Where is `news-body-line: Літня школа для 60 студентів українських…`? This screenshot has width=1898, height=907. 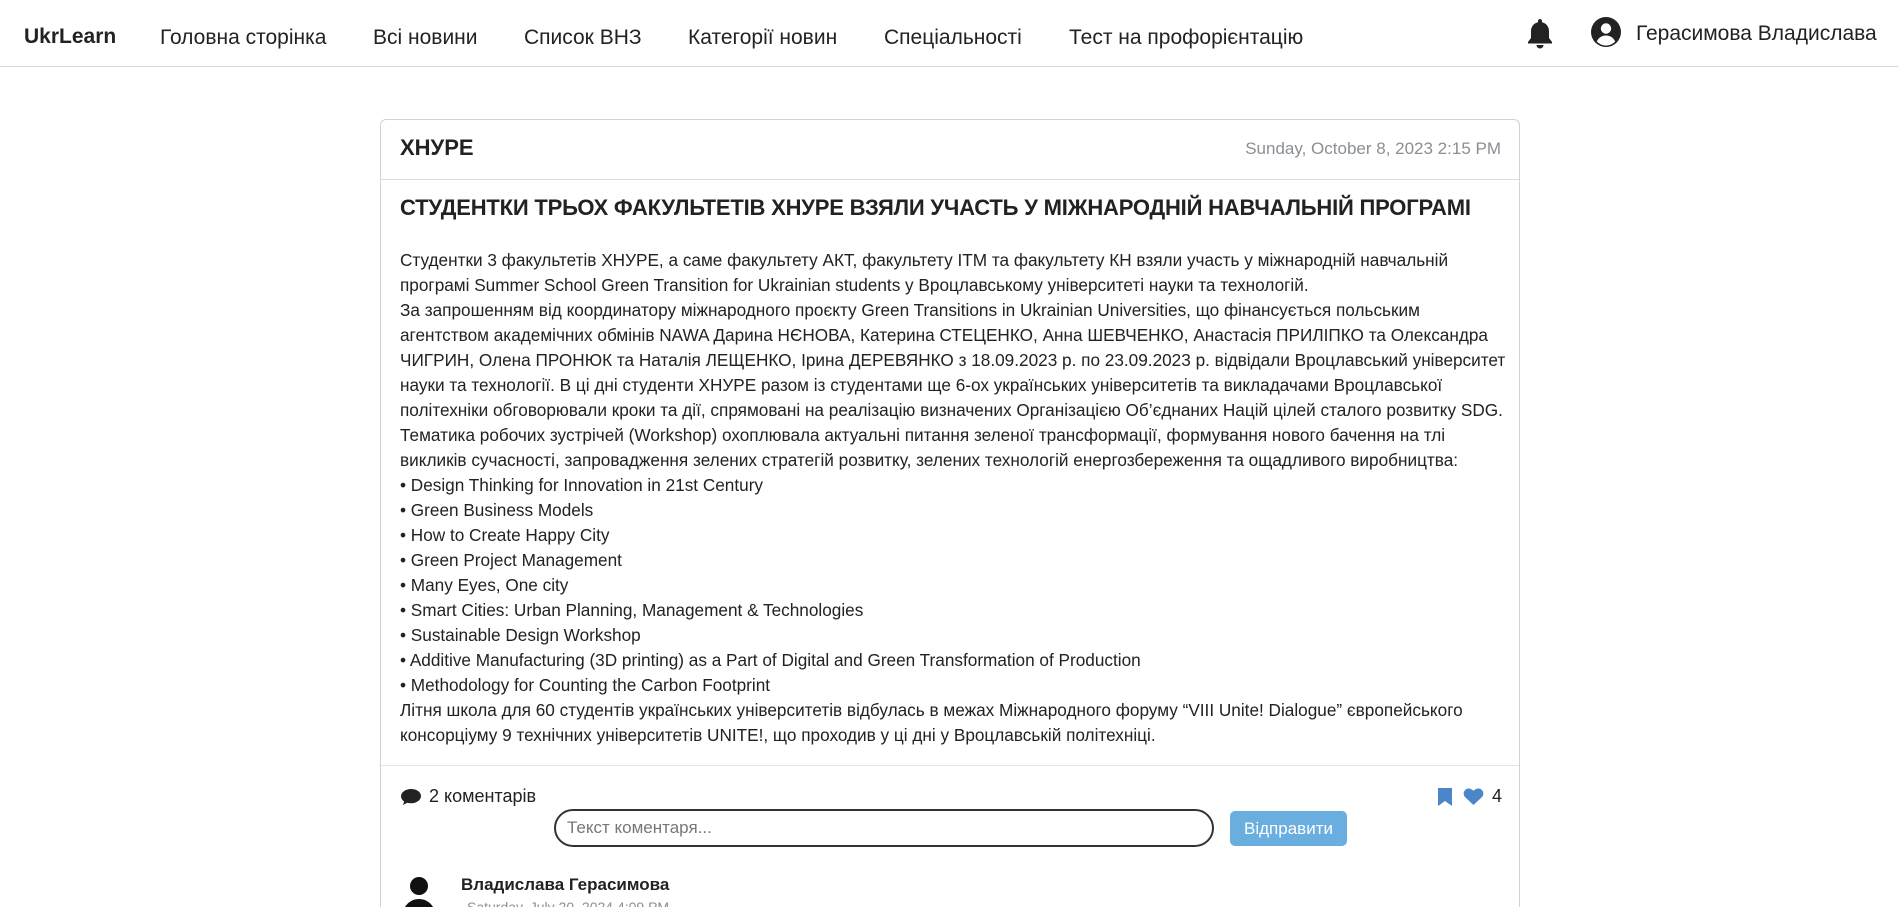
news-body-line: Літня школа для 60 студентів українських… is located at coordinates (931, 710).